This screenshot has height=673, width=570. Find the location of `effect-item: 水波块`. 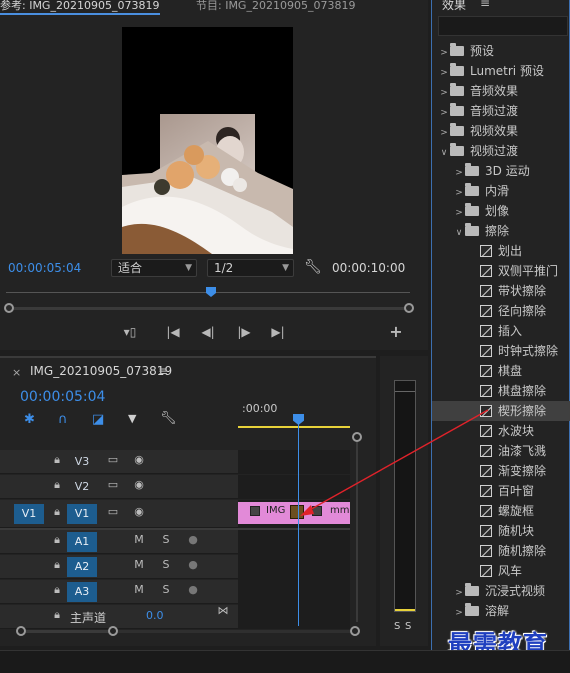

effect-item: 水波块 is located at coordinates (501, 431).